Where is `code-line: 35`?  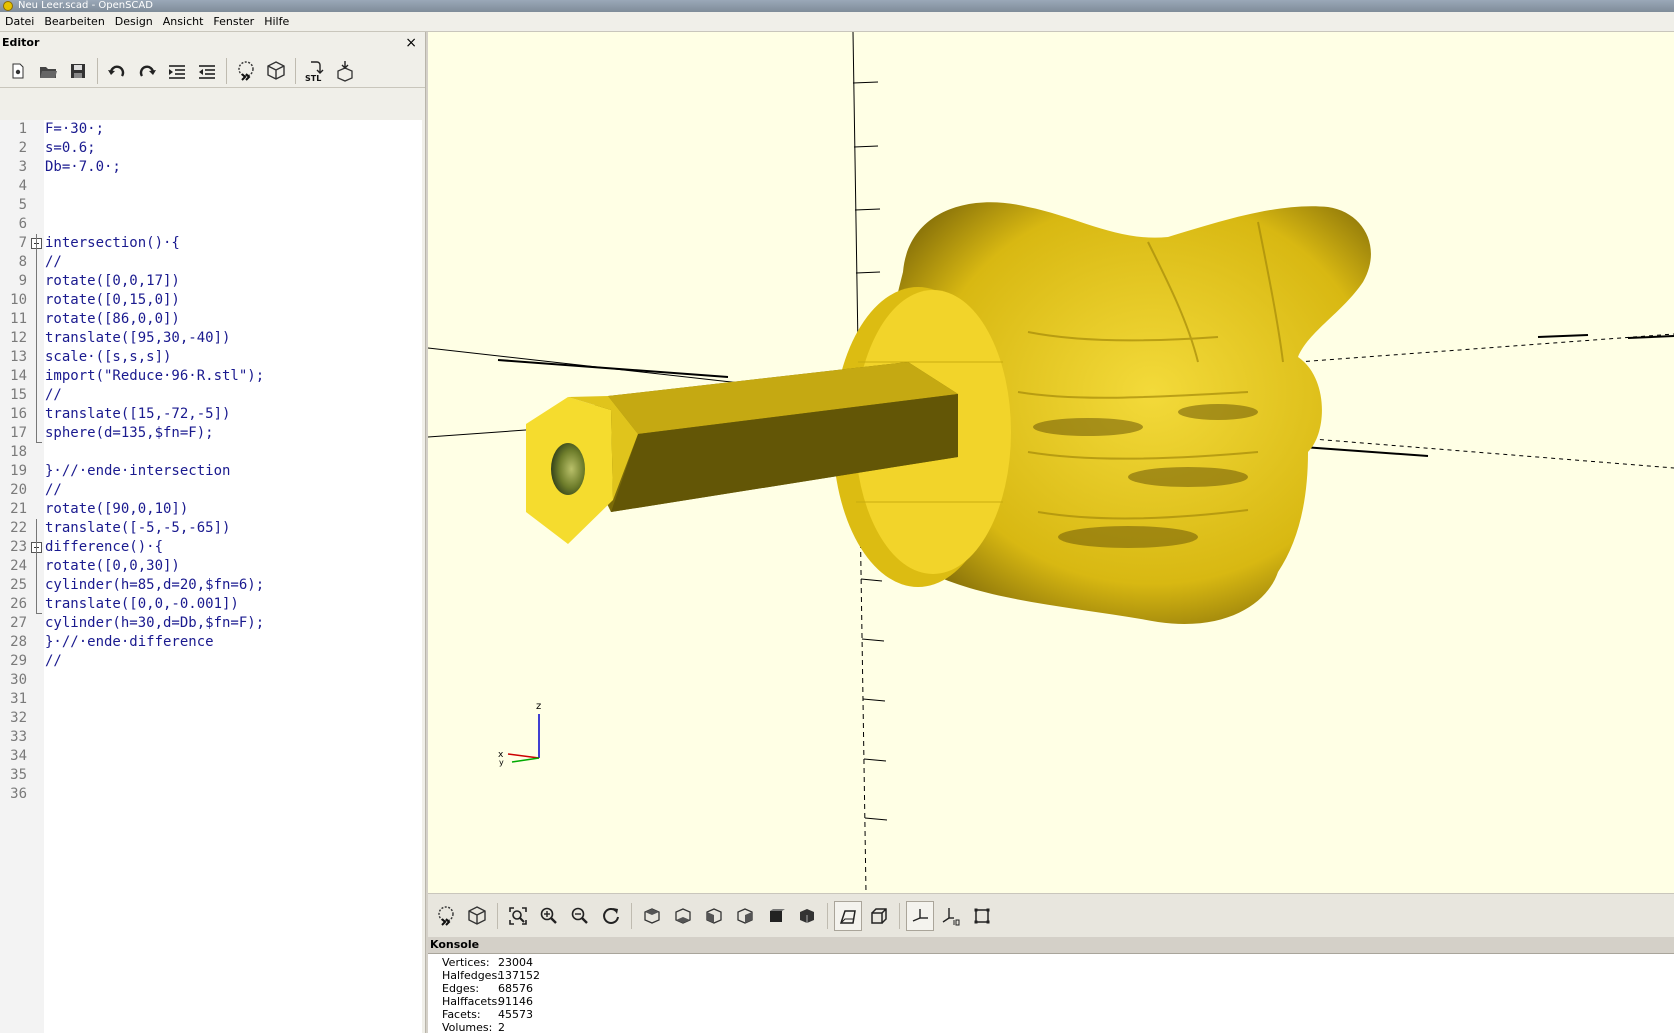 code-line: 35 is located at coordinates (211, 775).